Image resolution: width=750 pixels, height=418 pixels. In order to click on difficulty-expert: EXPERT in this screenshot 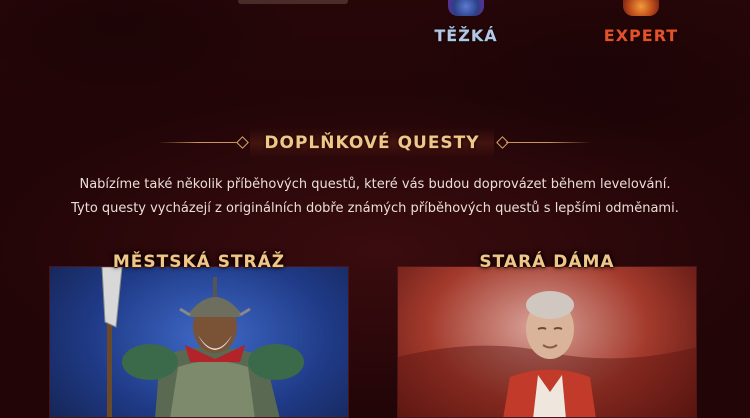, I will do `click(641, 25)`.